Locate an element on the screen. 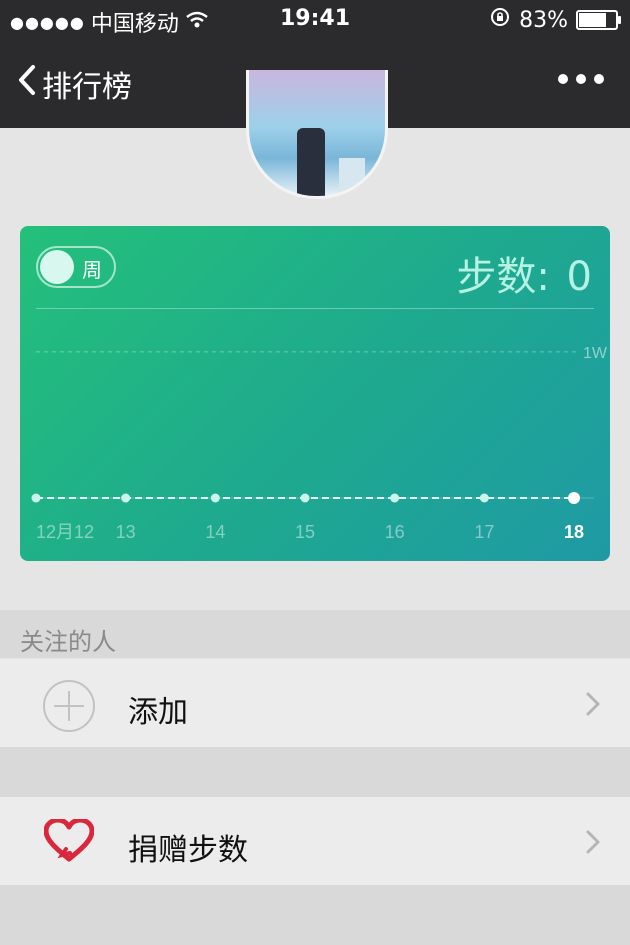  x-tick-label: 16 is located at coordinates (395, 532).